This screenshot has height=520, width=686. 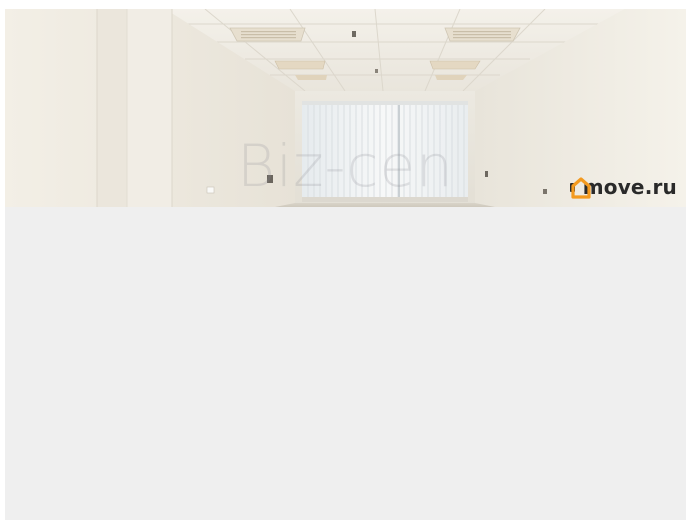 What do you see at coordinates (345, 166) in the screenshot?
I see `watermark-text: Biz-cen` at bounding box center [345, 166].